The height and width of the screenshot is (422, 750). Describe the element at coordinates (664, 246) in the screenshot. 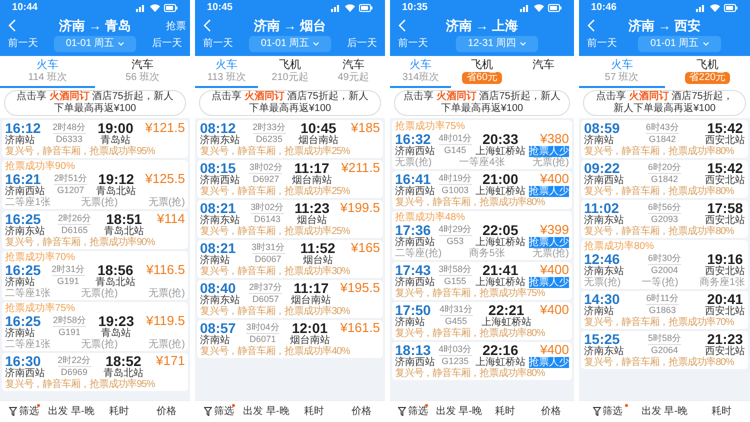

I see `success-rate-tag: 抢票成功率80%` at that location.